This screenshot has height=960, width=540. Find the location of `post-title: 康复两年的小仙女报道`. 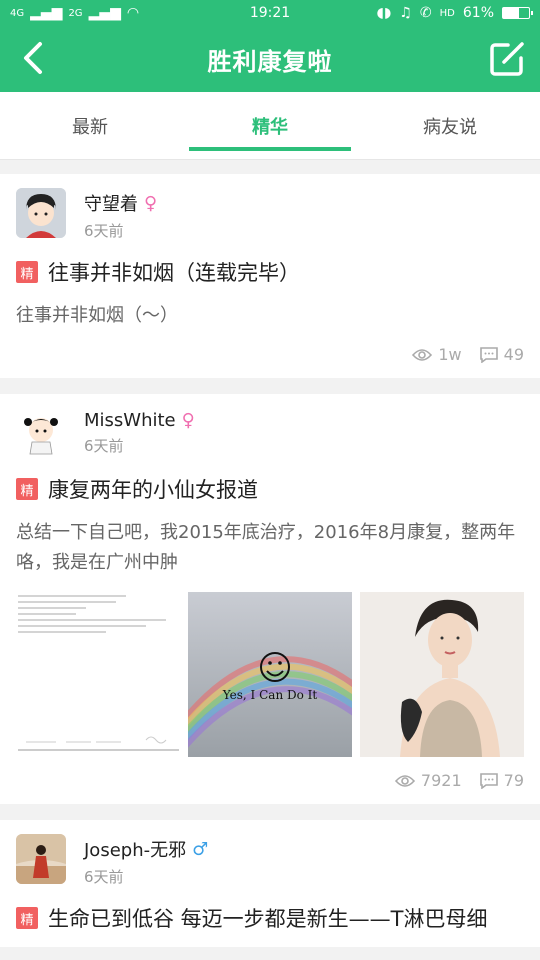

post-title: 康复两年的小仙女报道 is located at coordinates (153, 489).